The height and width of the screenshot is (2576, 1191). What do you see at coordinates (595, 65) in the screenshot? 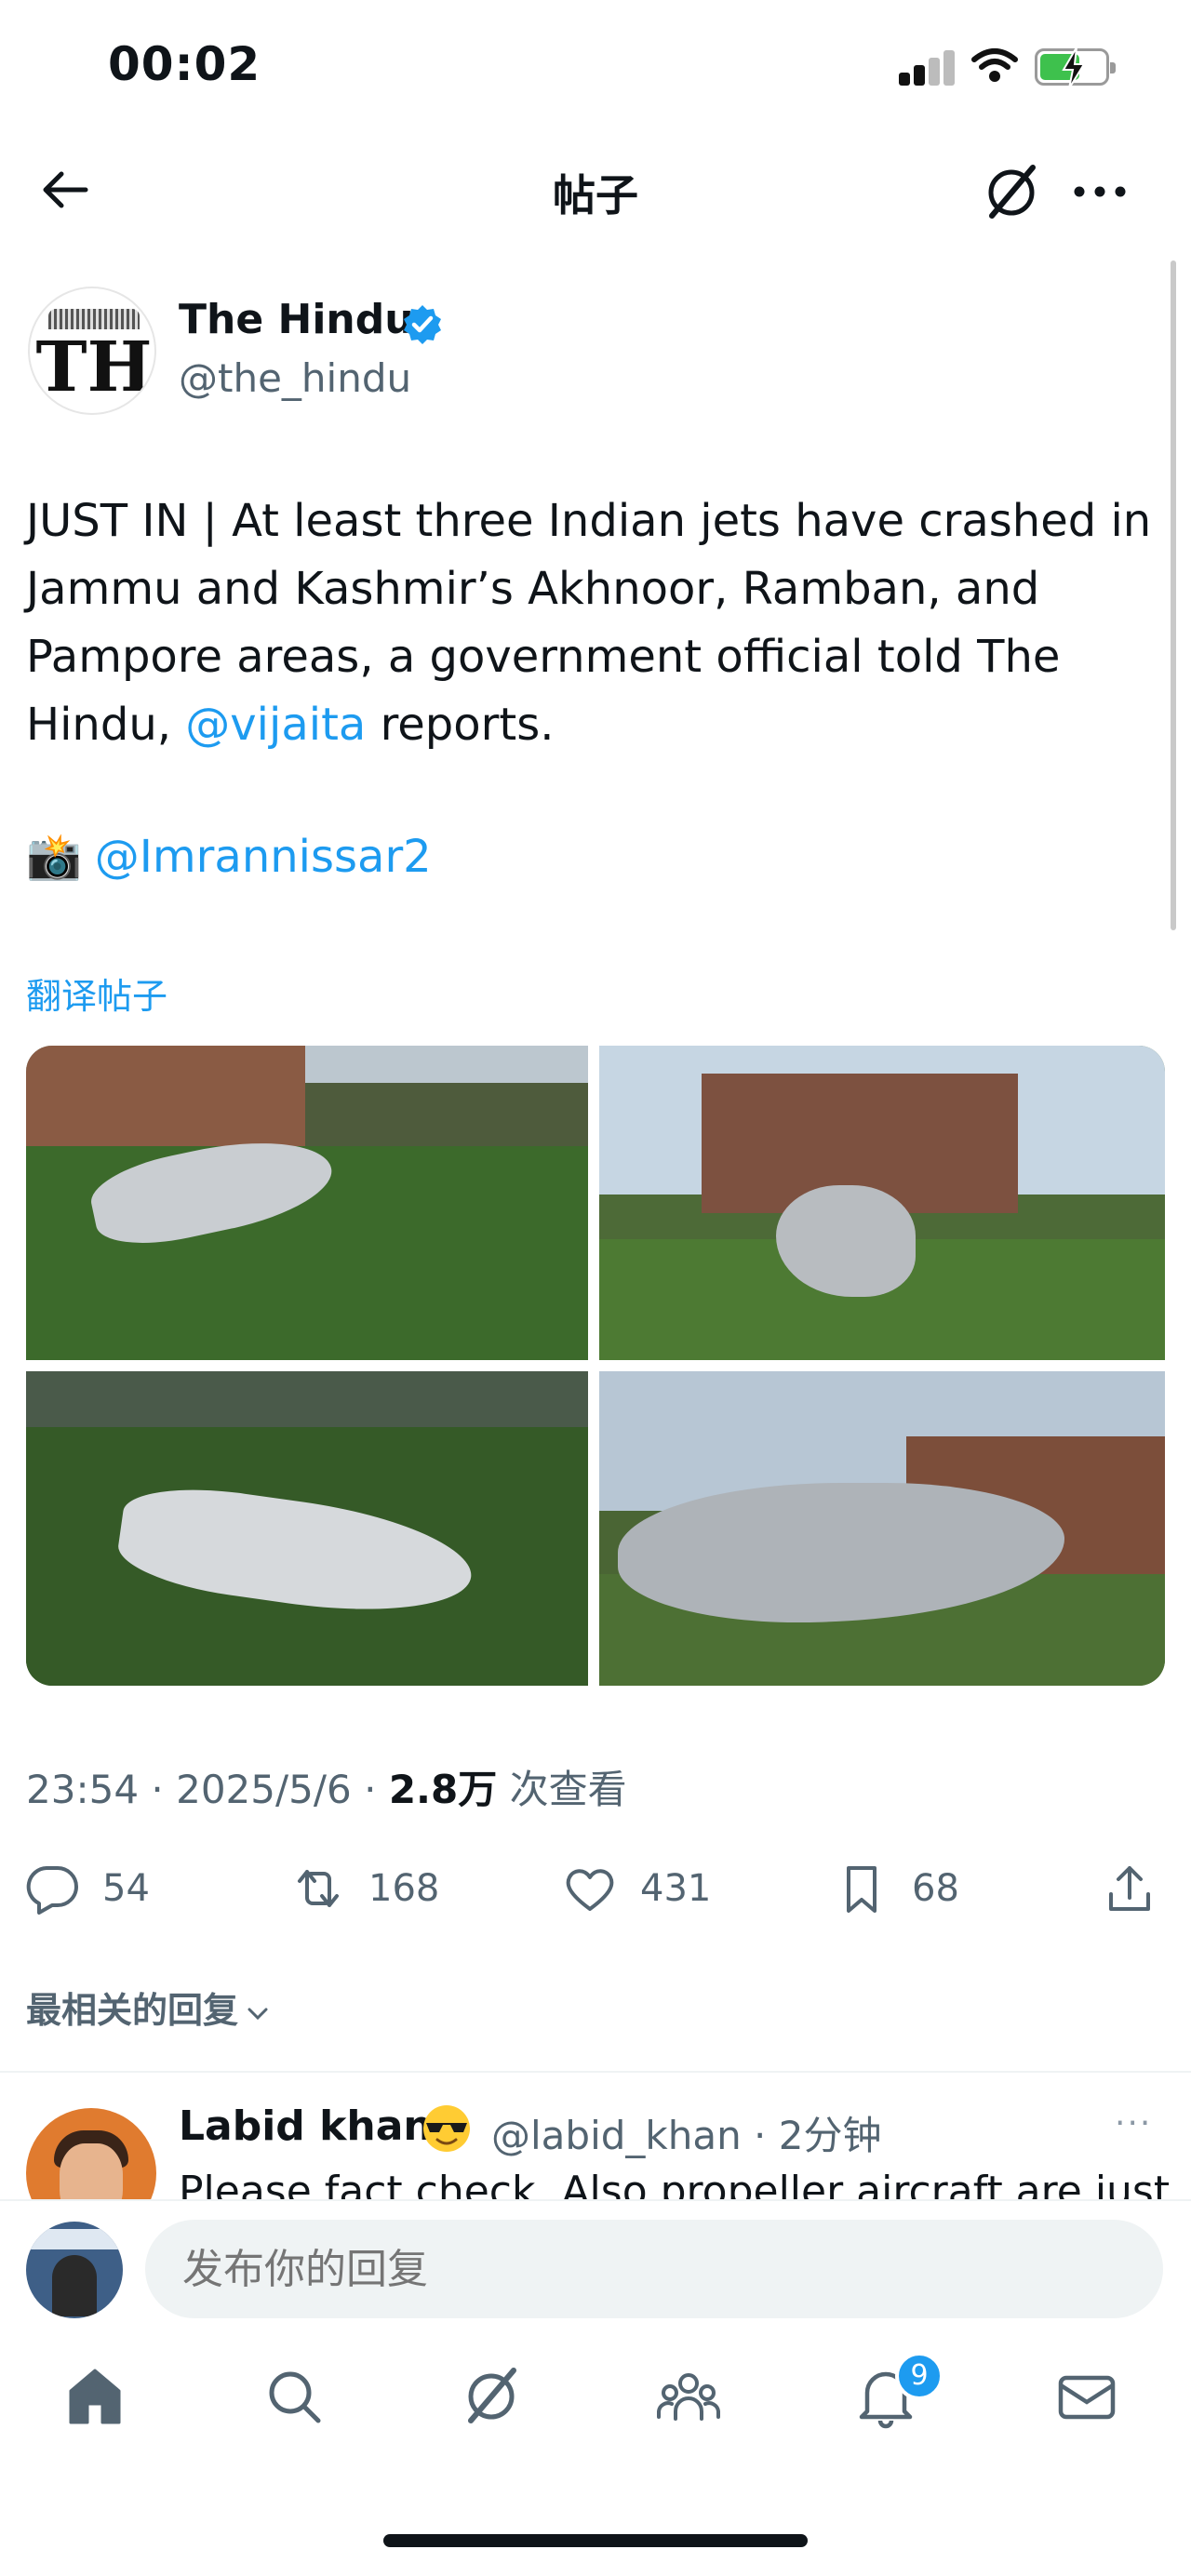
I see `status-bar: 00:02` at bounding box center [595, 65].